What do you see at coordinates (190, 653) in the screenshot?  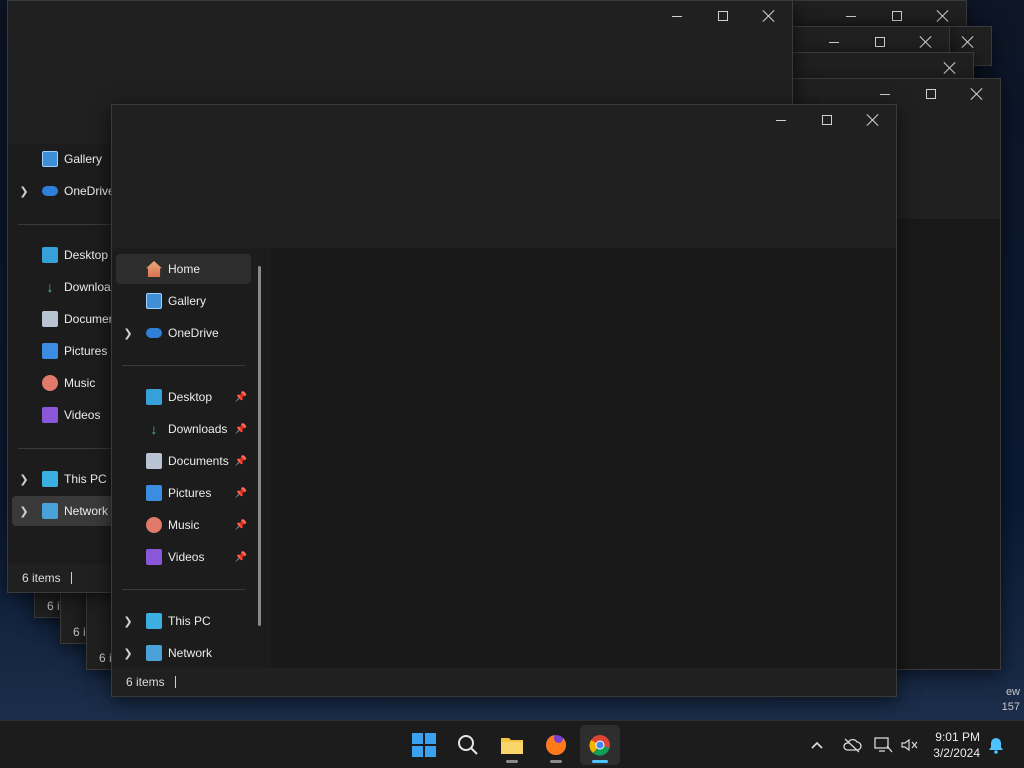 I see `nav-item-label: Network` at bounding box center [190, 653].